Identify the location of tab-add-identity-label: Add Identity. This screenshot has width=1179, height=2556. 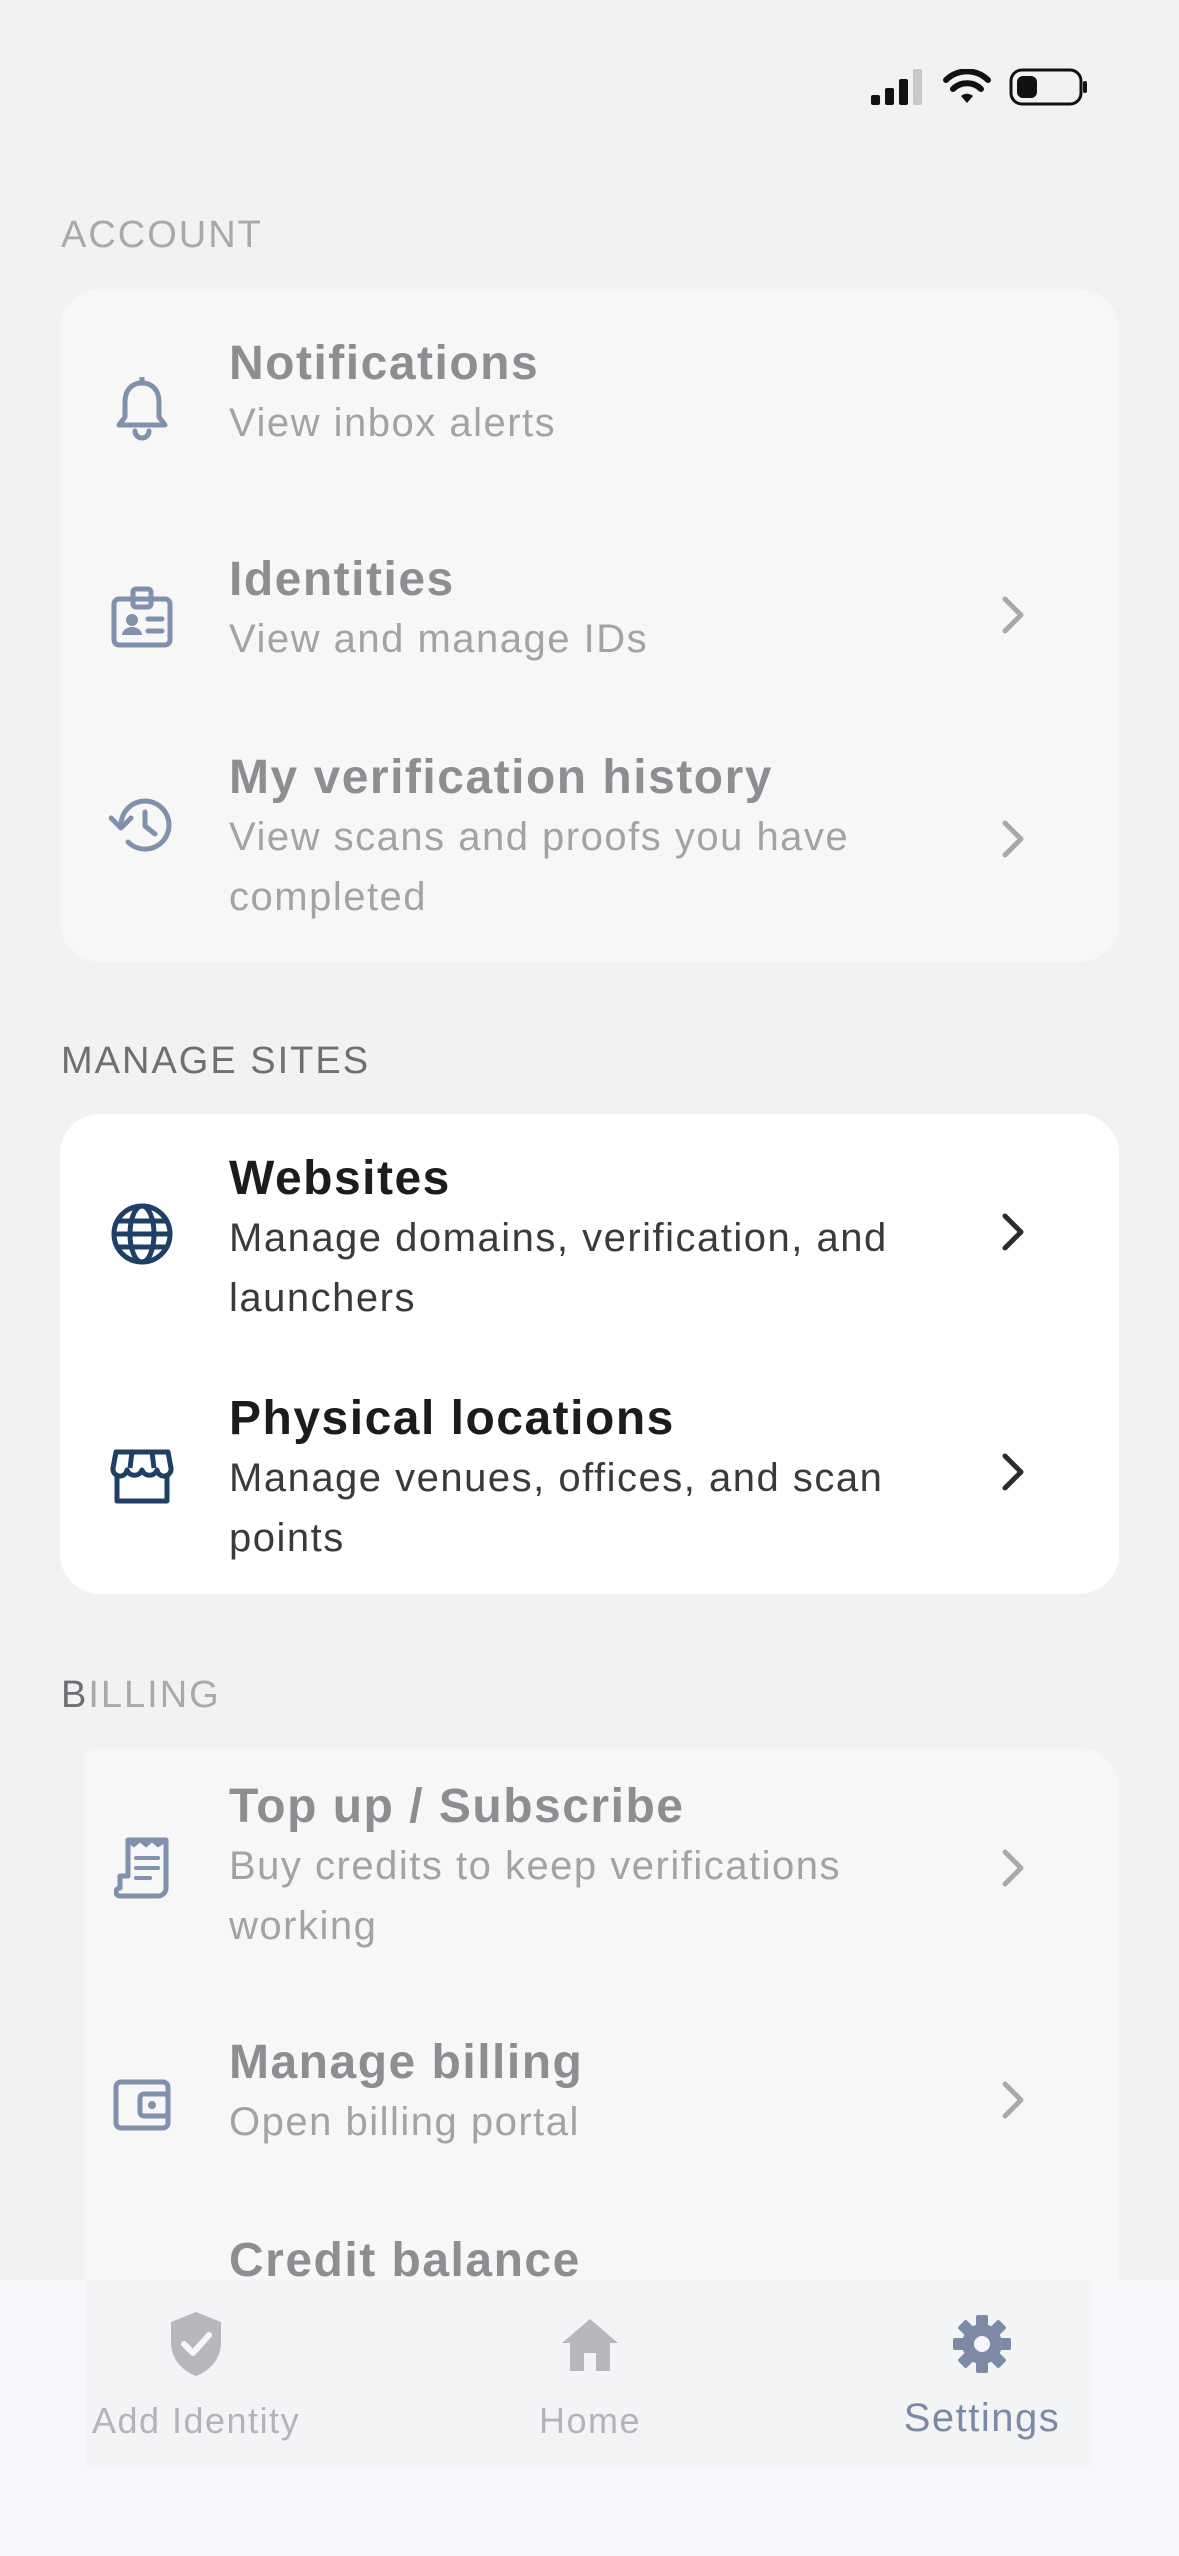
(196, 2420).